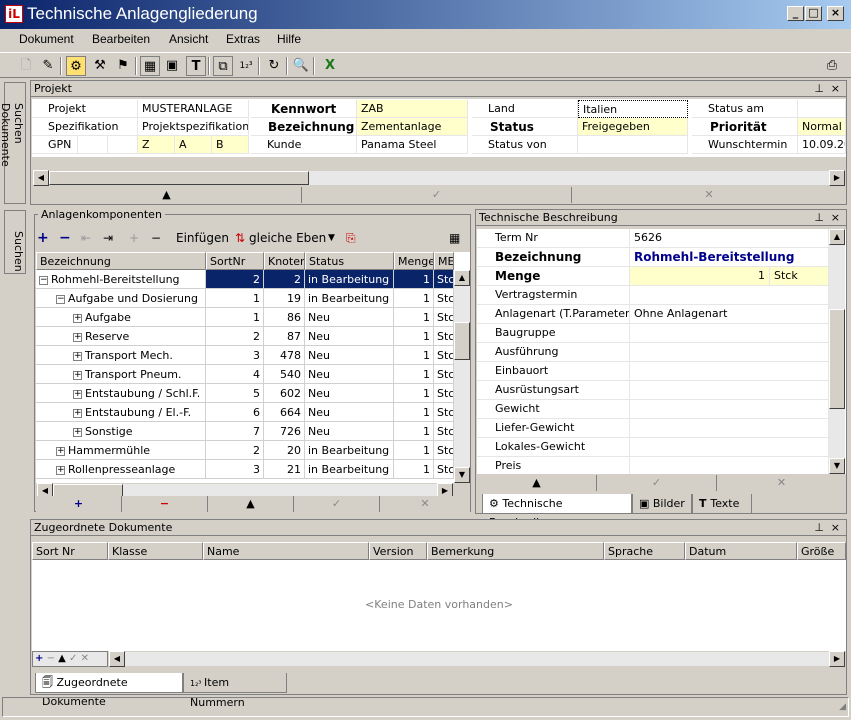 The width and height of the screenshot is (851, 720). I want to click on resize-grip-icon: ◢, so click(842, 707).